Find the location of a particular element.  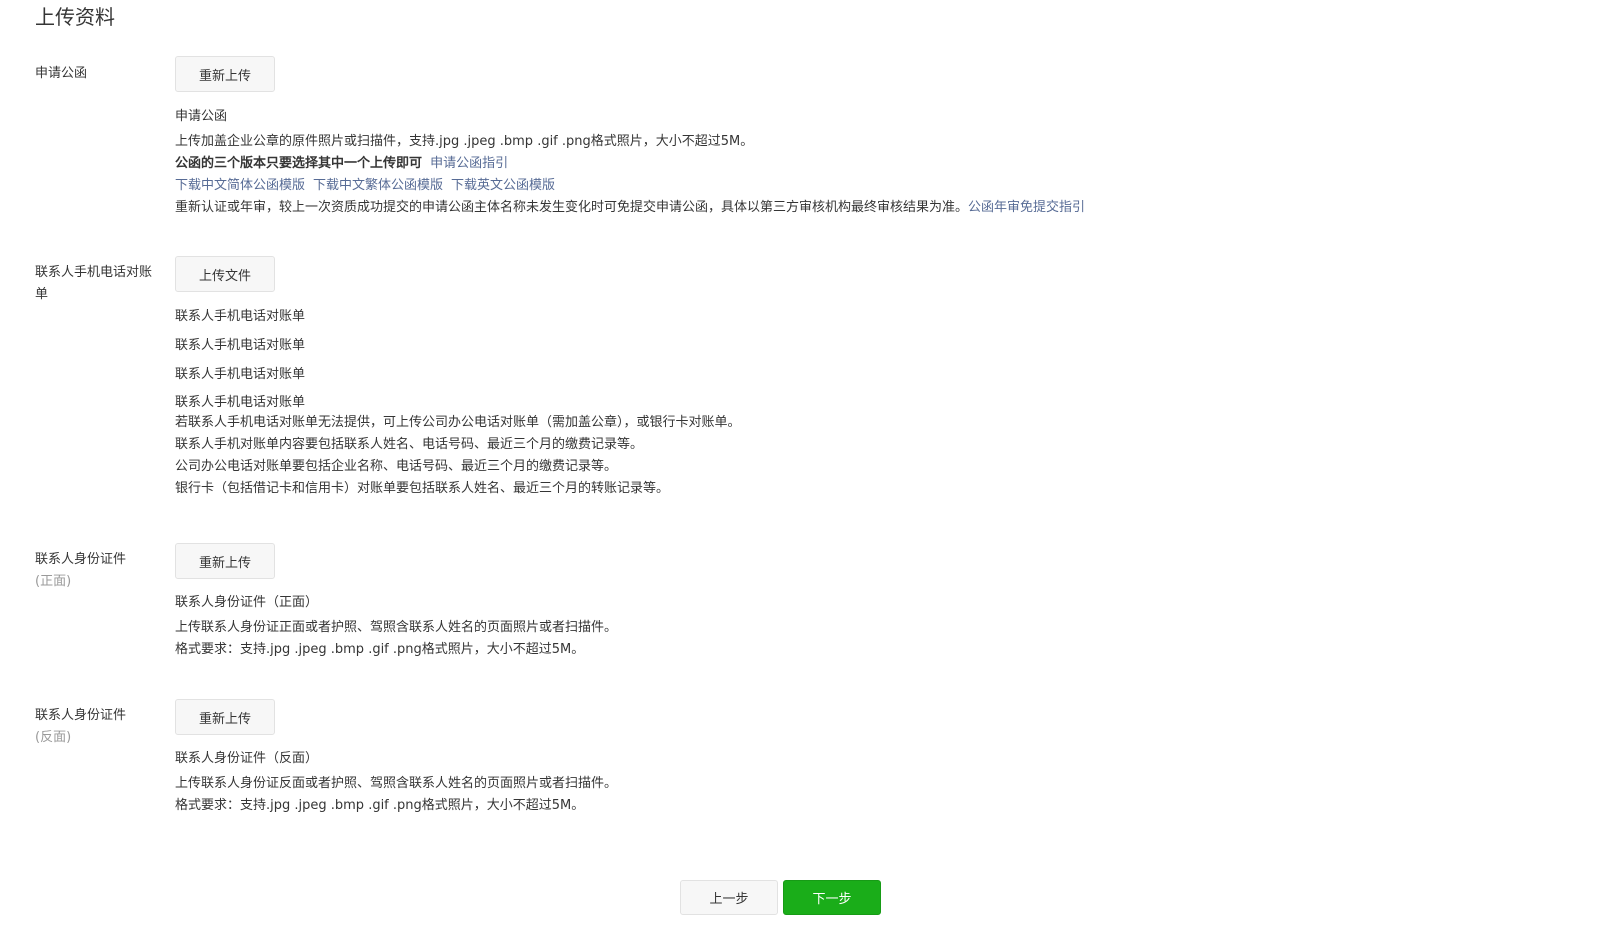

phone-bill-note: 公司办公电话对账单要包括企业名称、电话号码、最近三个月的缴费记录等。 is located at coordinates (396, 466).